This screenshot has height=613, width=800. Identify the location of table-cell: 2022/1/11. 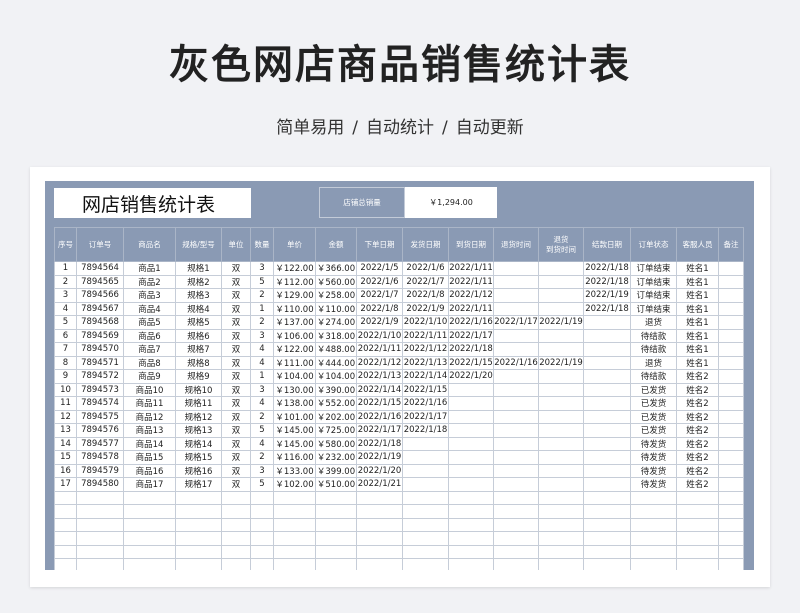
(471, 268).